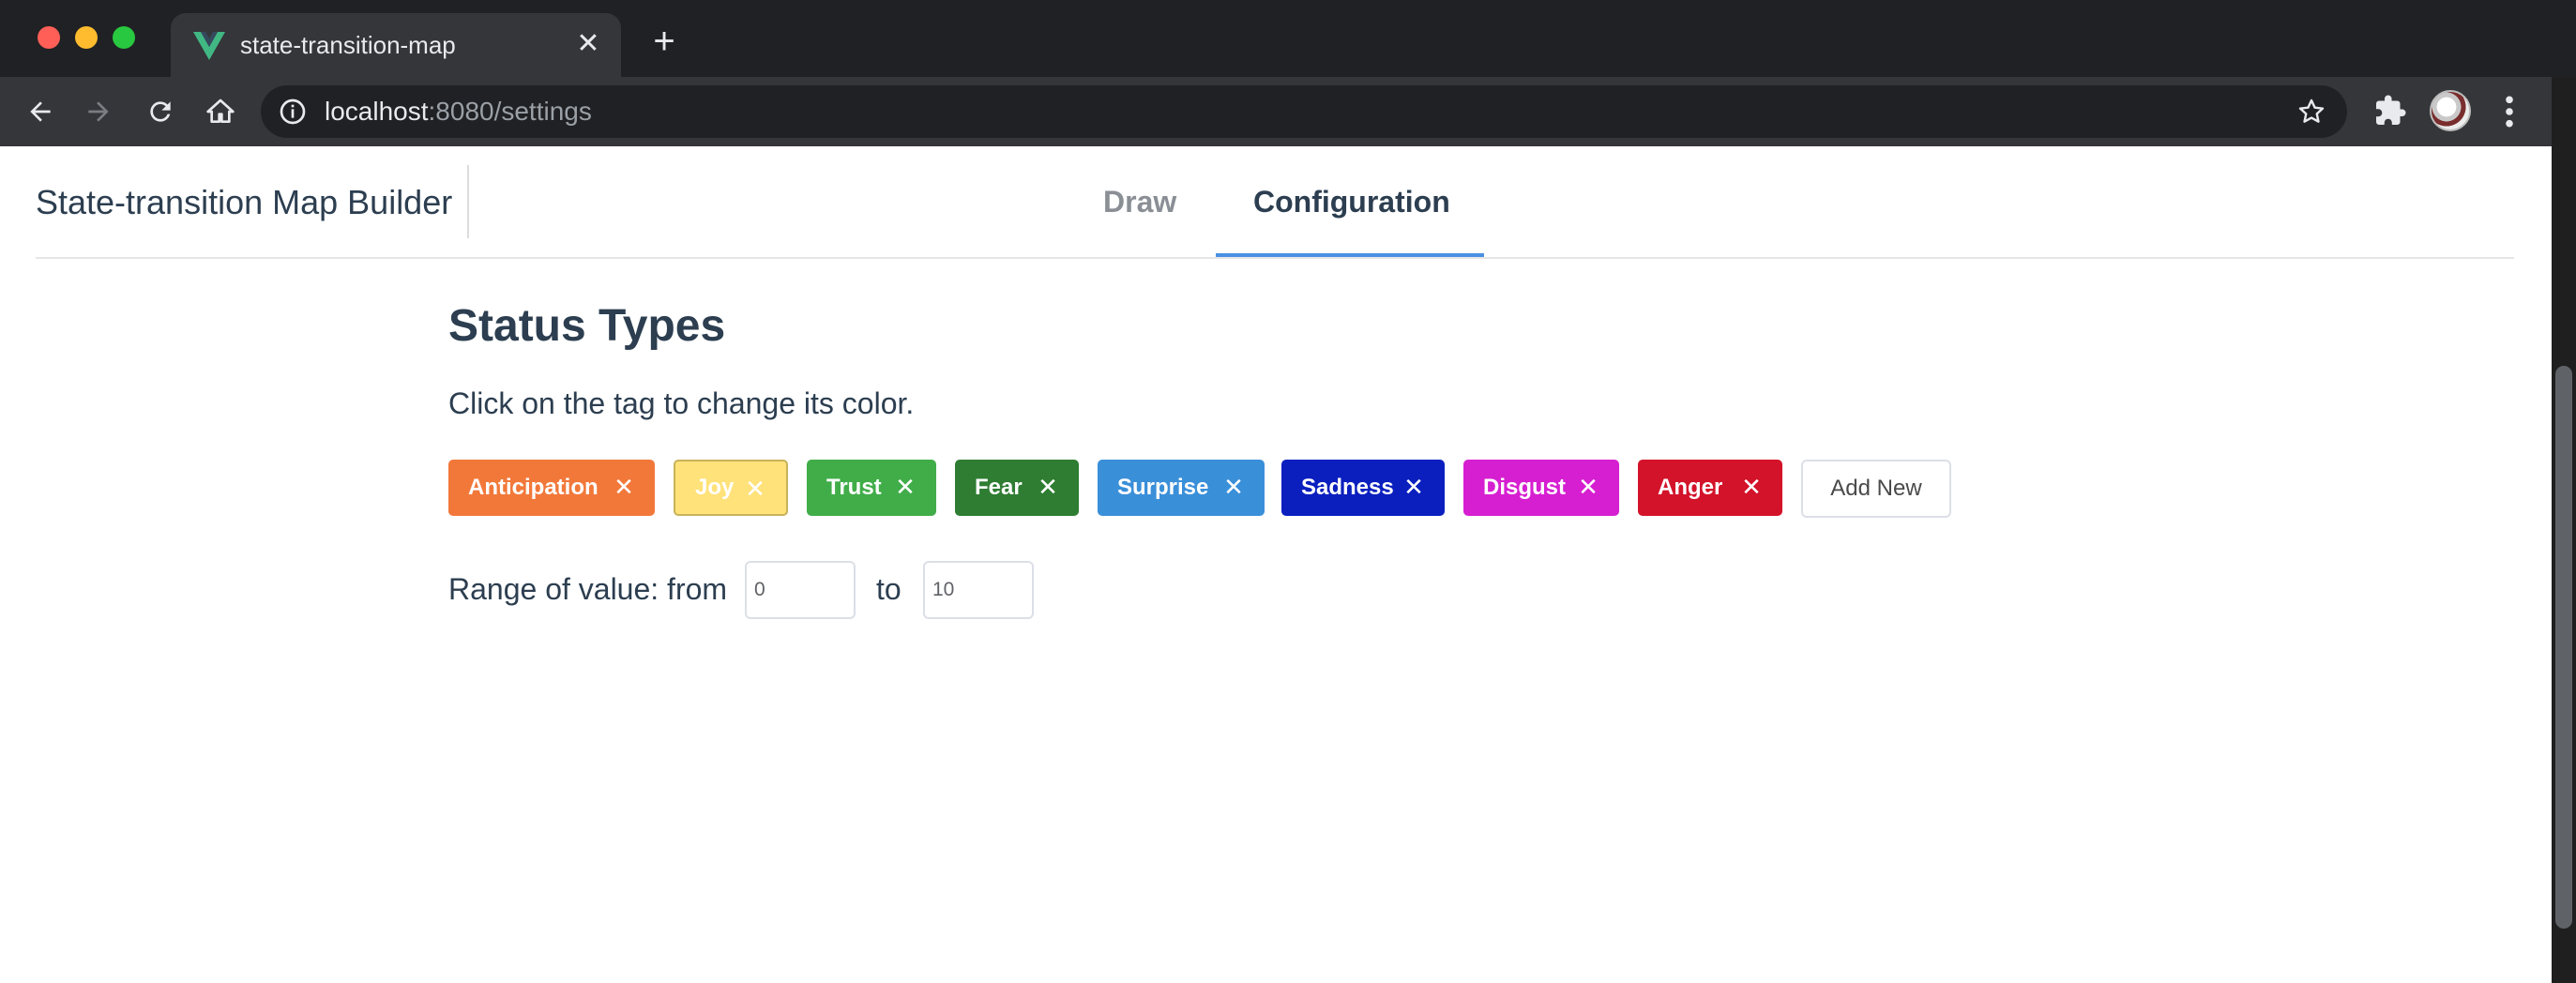 The width and height of the screenshot is (2576, 983). Describe the element at coordinates (854, 488) in the screenshot. I see `tag-label: Trust` at that location.